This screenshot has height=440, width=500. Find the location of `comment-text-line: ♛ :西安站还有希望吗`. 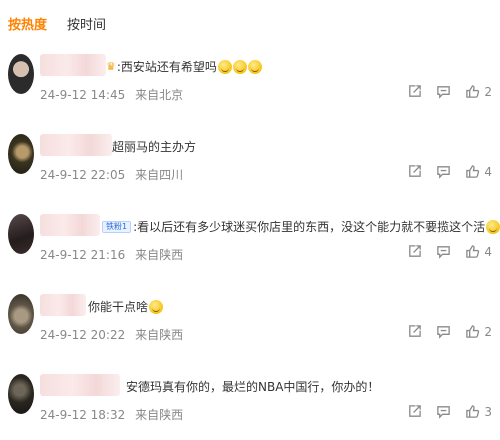

comment-text-line: ♛ :西安站还有希望吗 is located at coordinates (184, 66).